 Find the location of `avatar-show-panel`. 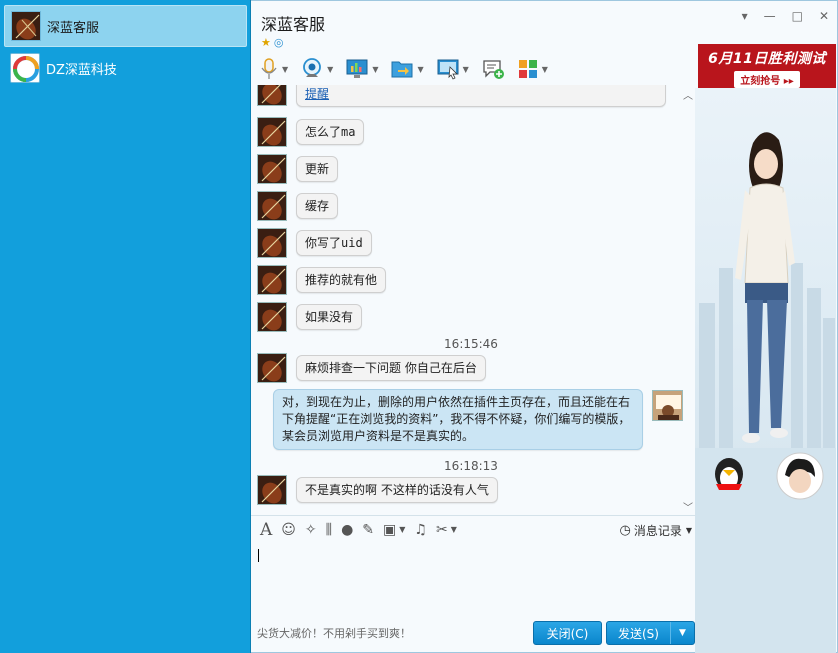

avatar-show-panel is located at coordinates (765, 370).